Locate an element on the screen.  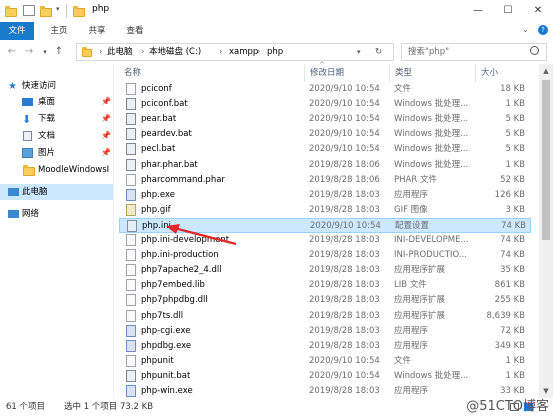
expand-ribbon-icon: ⌄ is located at coordinates (525, 29).